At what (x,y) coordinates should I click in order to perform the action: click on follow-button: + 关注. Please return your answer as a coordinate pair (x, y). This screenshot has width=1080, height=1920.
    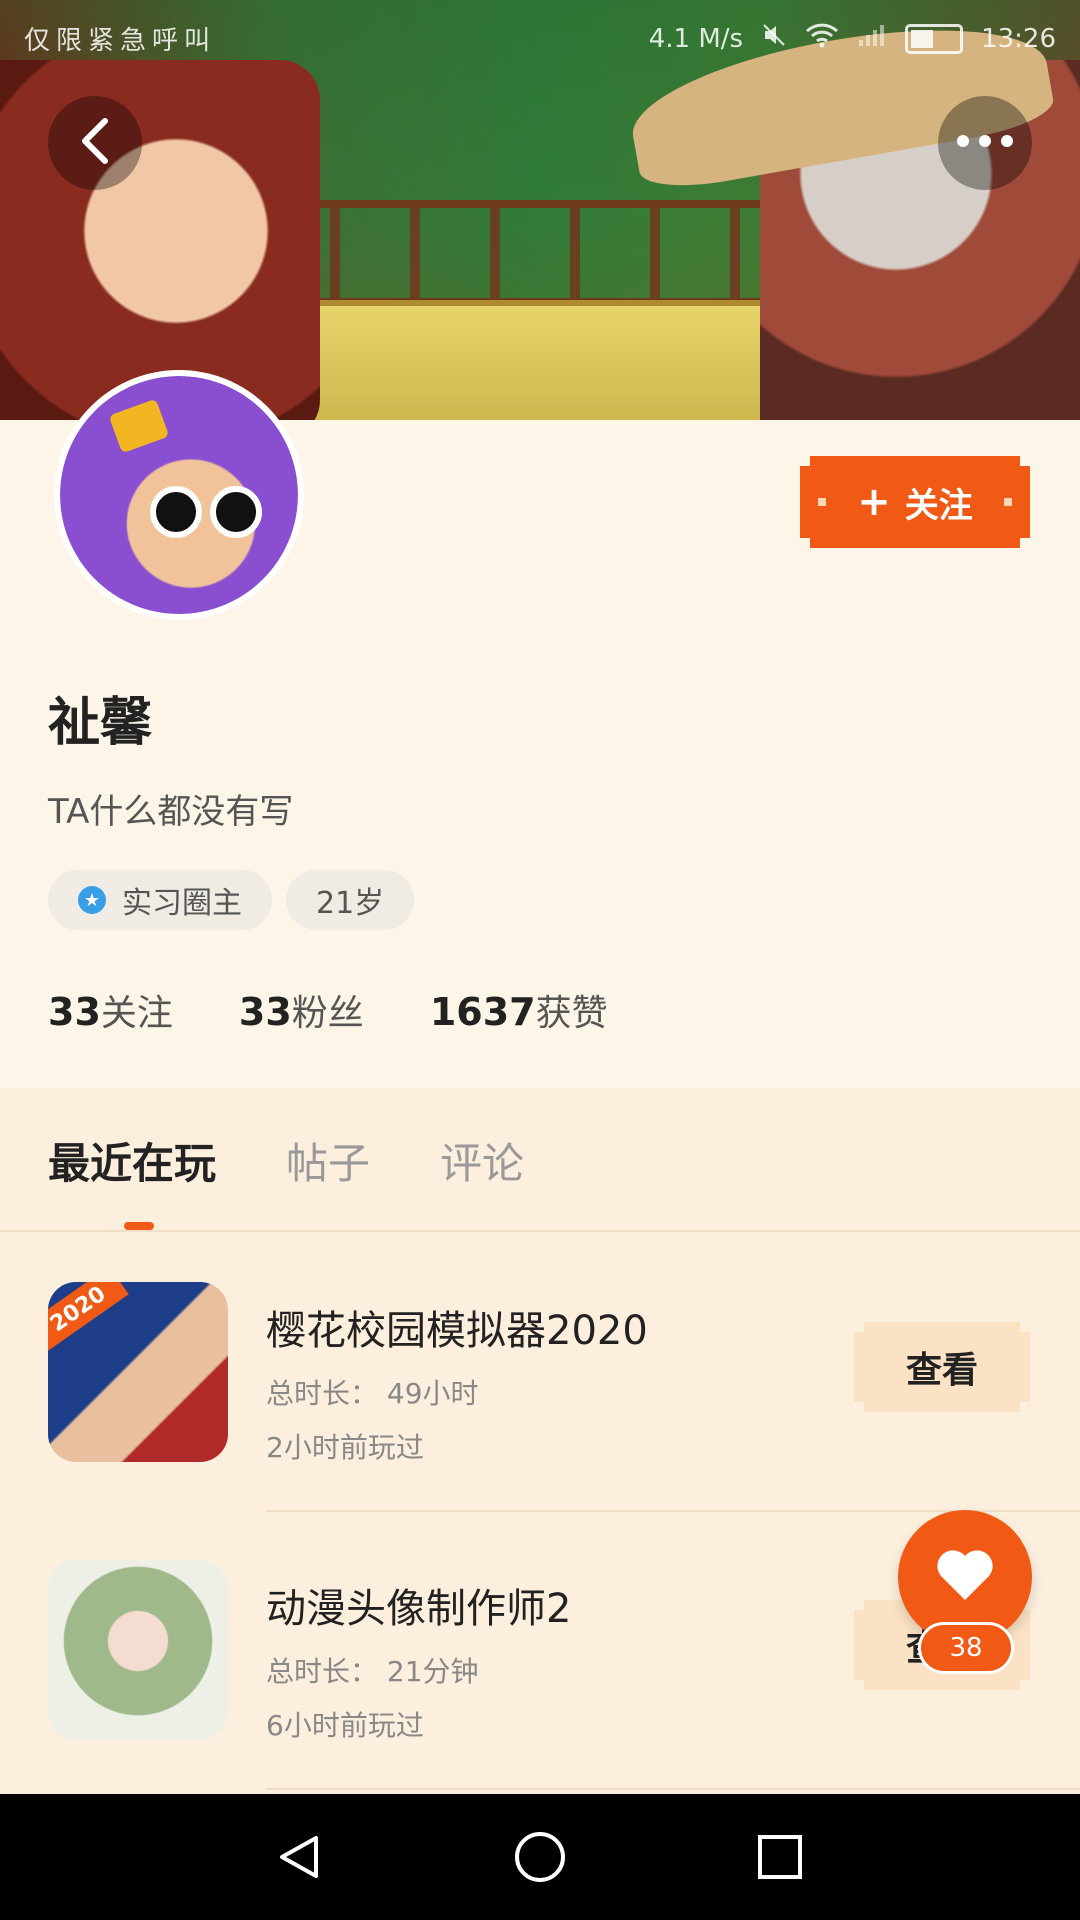
    Looking at the image, I should click on (915, 502).